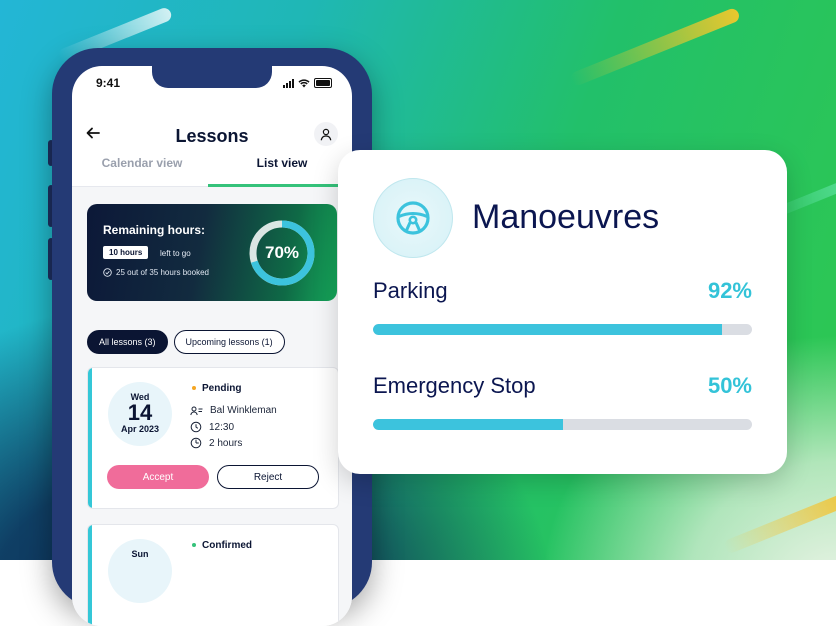 This screenshot has height=626, width=836. I want to click on reject-button: Reject, so click(268, 477).